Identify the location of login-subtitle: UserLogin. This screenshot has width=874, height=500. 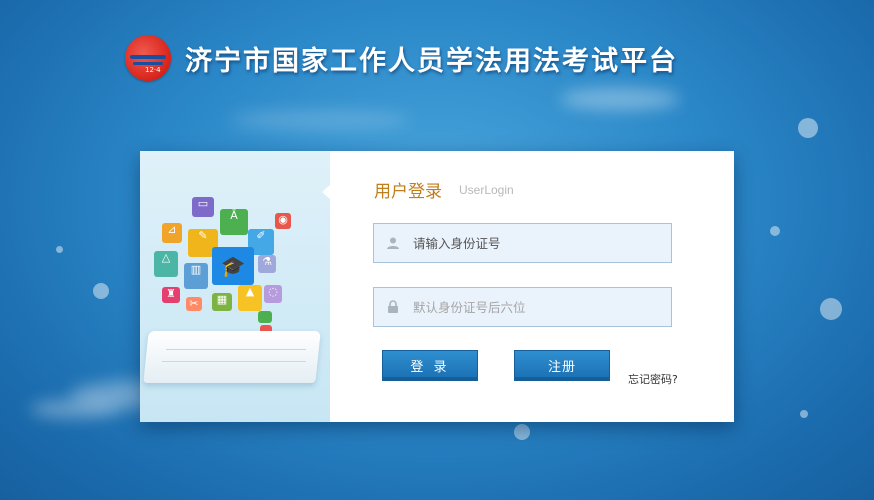
(486, 190).